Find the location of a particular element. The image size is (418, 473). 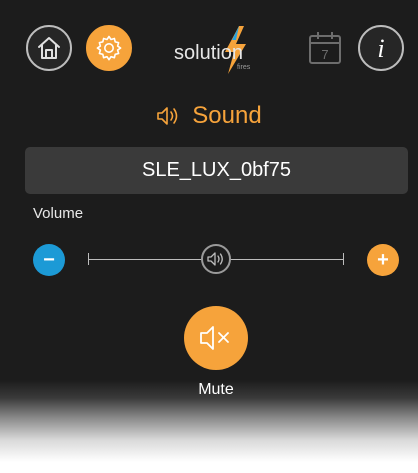

calendar-button: 7 is located at coordinates (325, 48).